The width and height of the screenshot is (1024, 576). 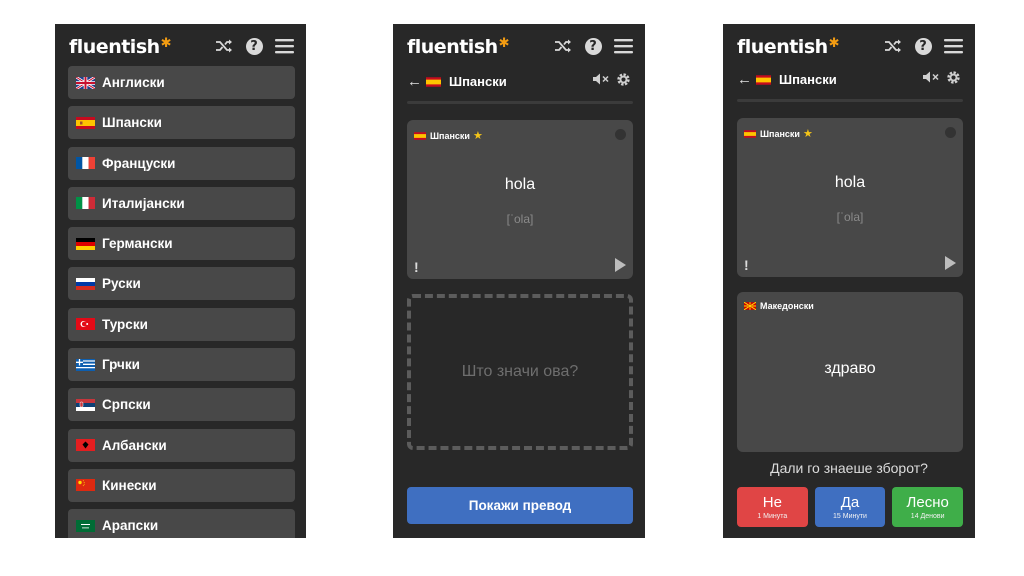 I want to click on language-label: Италијански, so click(x=143, y=203).